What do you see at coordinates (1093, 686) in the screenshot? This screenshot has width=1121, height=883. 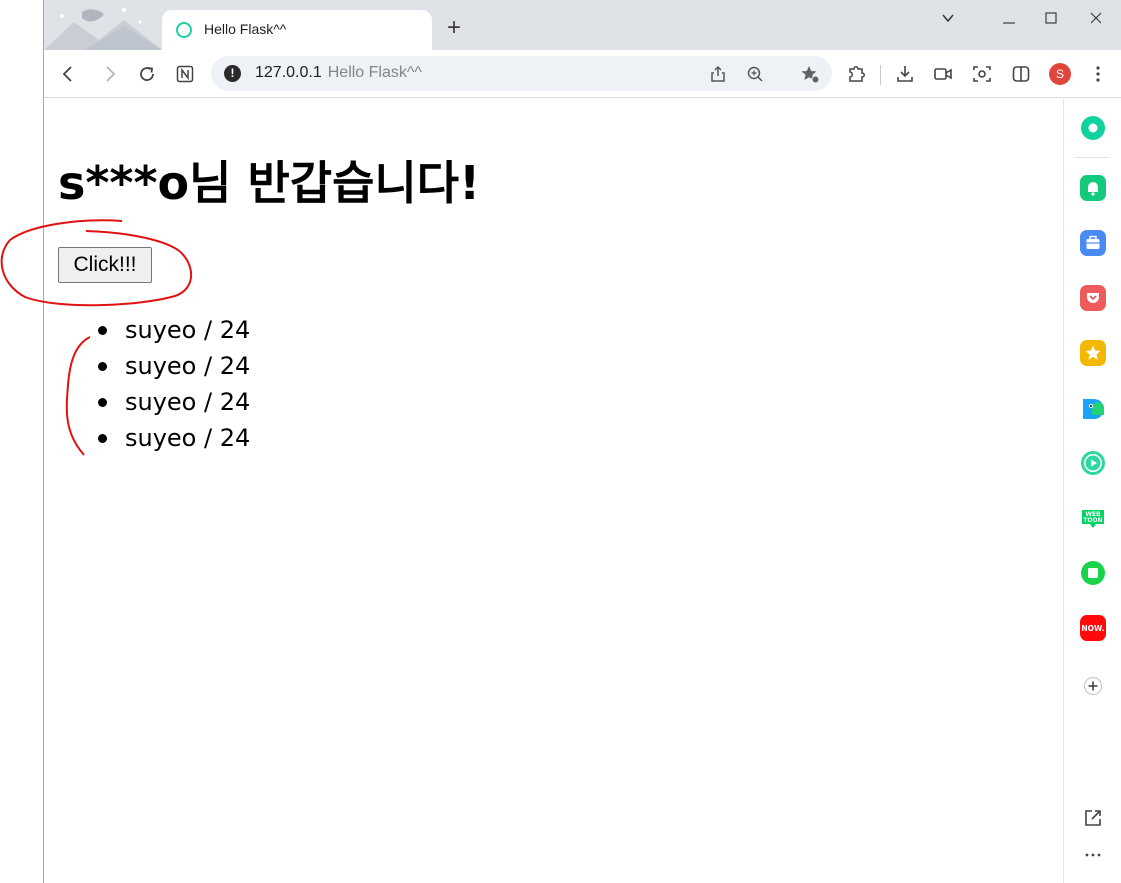 I see `add-icon` at bounding box center [1093, 686].